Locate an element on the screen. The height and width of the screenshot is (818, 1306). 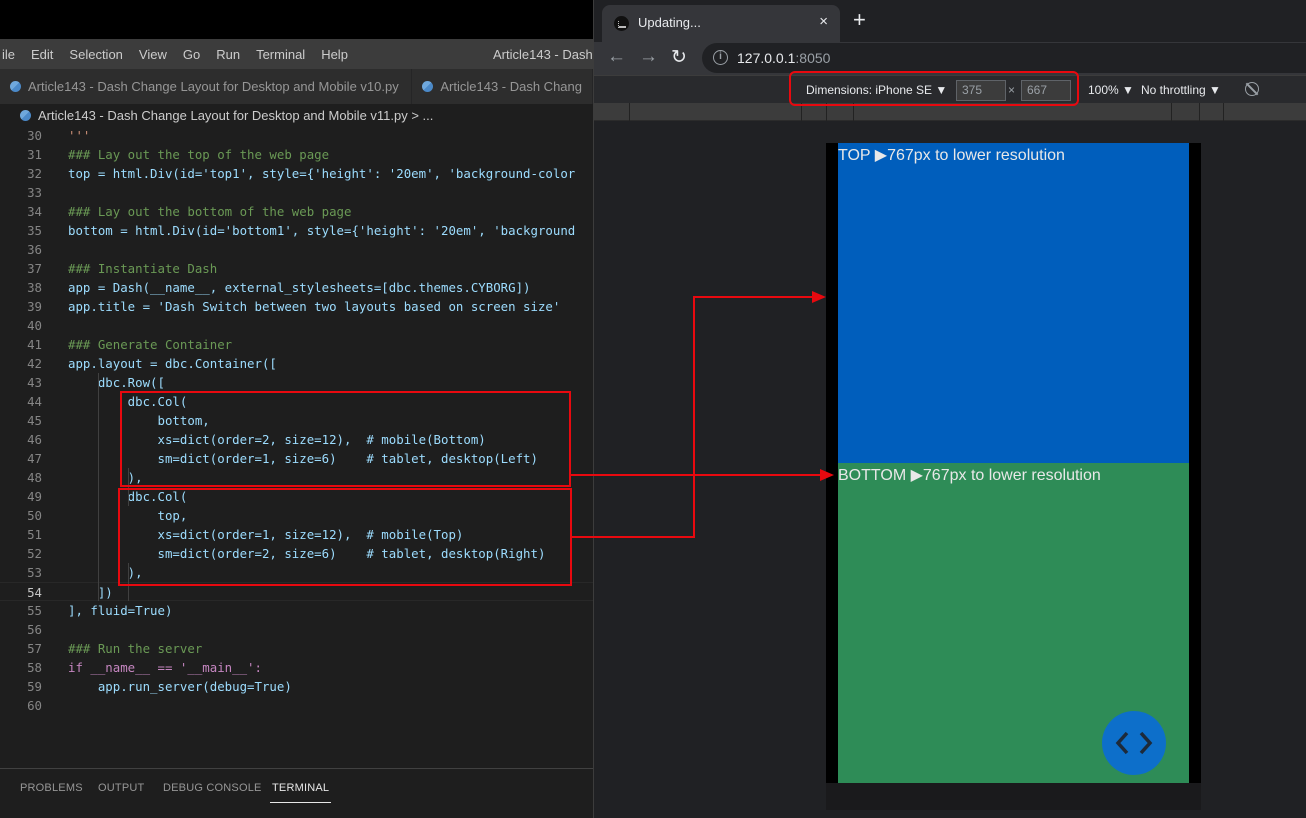
dash-debug-button is located at coordinates (1134, 743).